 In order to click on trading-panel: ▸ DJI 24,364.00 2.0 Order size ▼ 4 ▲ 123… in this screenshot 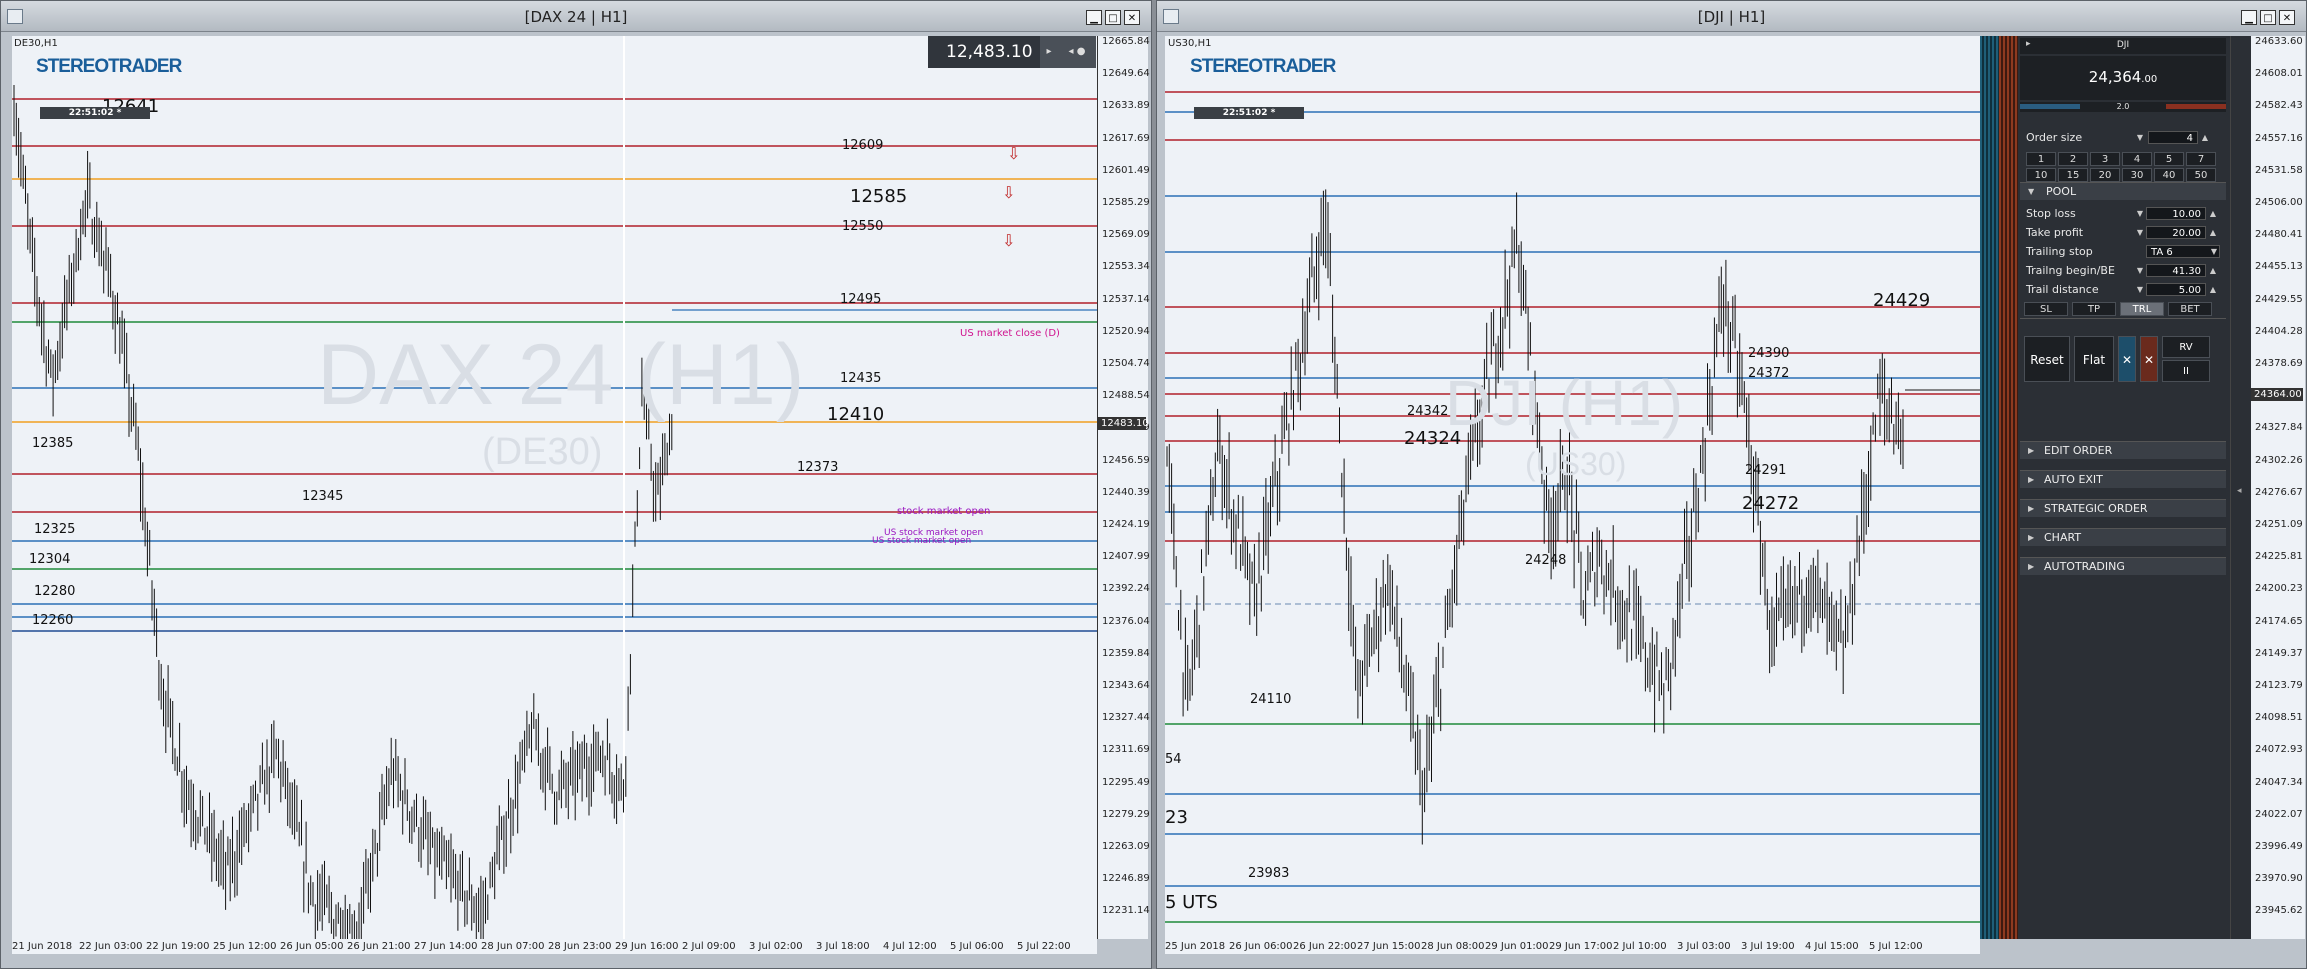, I will do `click(2124, 487)`.